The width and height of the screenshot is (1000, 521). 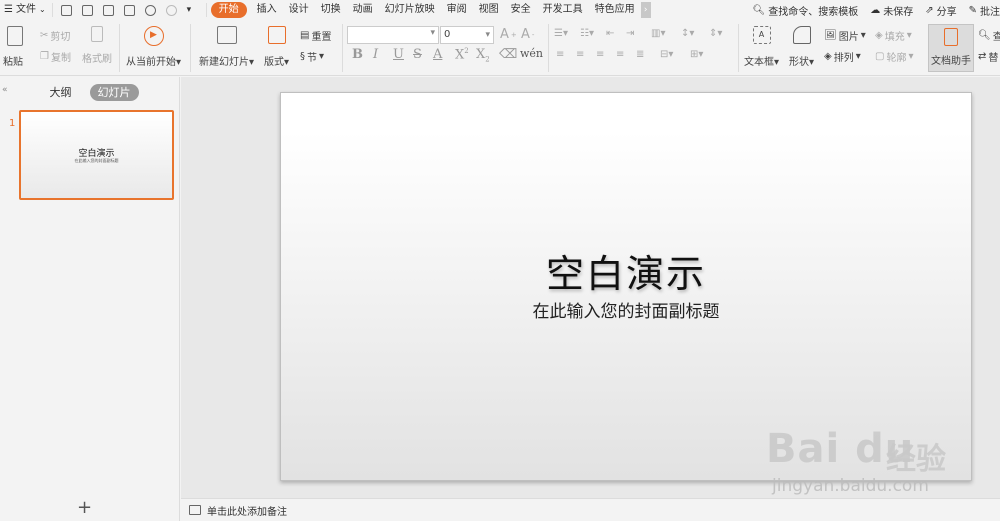 What do you see at coordinates (483, 55) in the screenshot?
I see `subscript-button: X2` at bounding box center [483, 55].